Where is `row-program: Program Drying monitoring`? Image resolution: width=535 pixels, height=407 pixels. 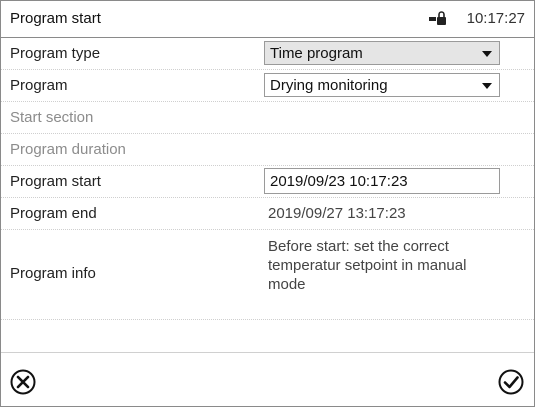
row-program: Program Drying monitoring is located at coordinates (267, 85).